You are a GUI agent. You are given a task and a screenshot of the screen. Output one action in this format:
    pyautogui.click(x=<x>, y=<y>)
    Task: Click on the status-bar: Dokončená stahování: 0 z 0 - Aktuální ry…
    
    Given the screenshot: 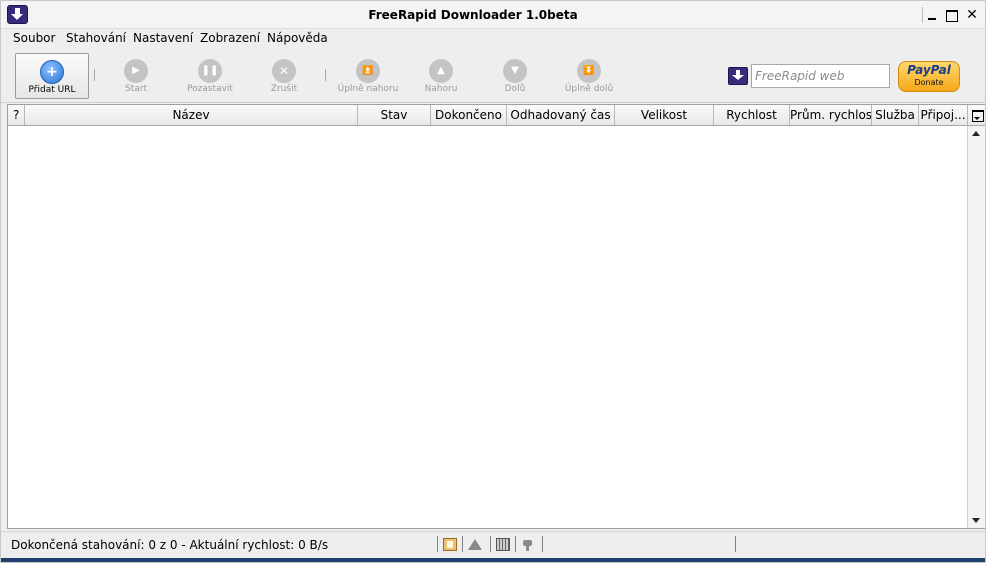 What is the action you would take?
    pyautogui.click(x=493, y=544)
    